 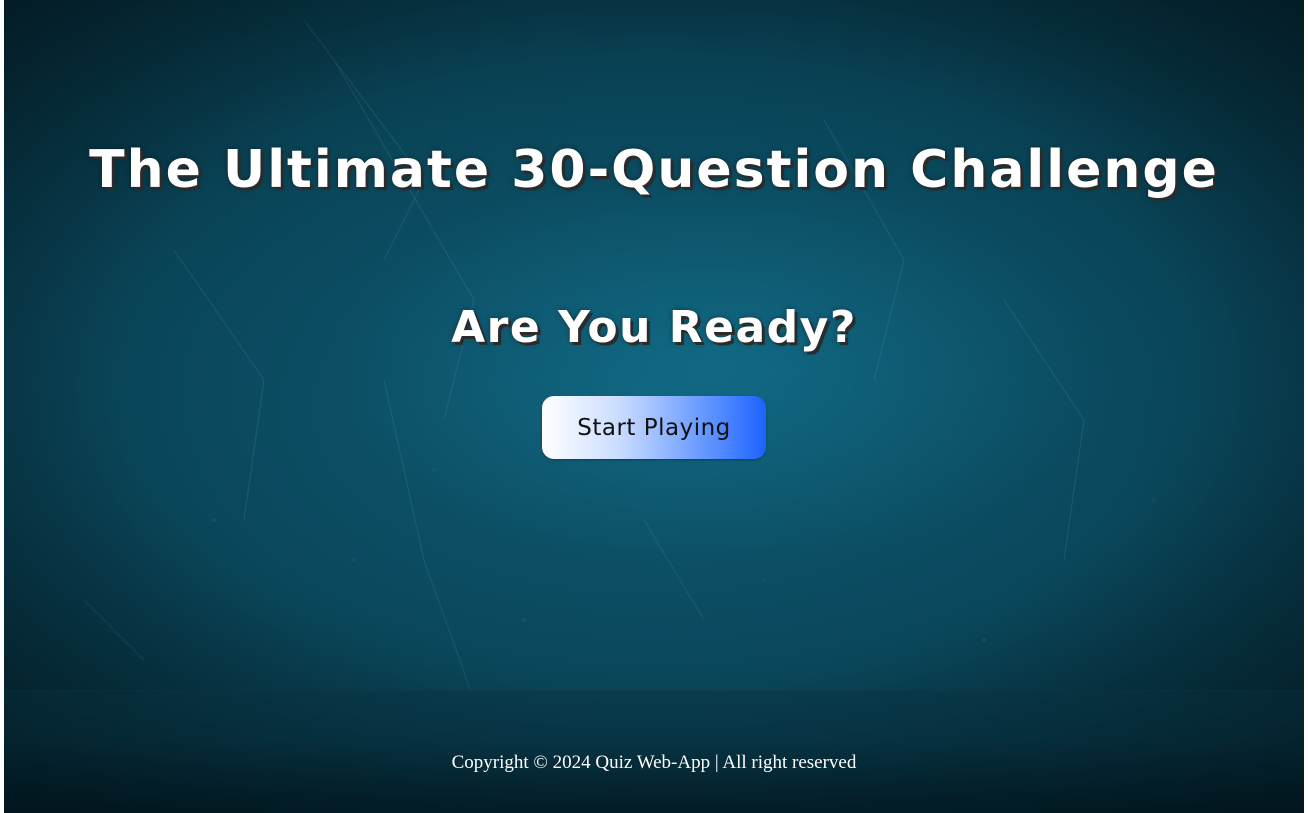 I want to click on page-title: The Ultimate 30-Question Challenge, so click(x=654, y=170).